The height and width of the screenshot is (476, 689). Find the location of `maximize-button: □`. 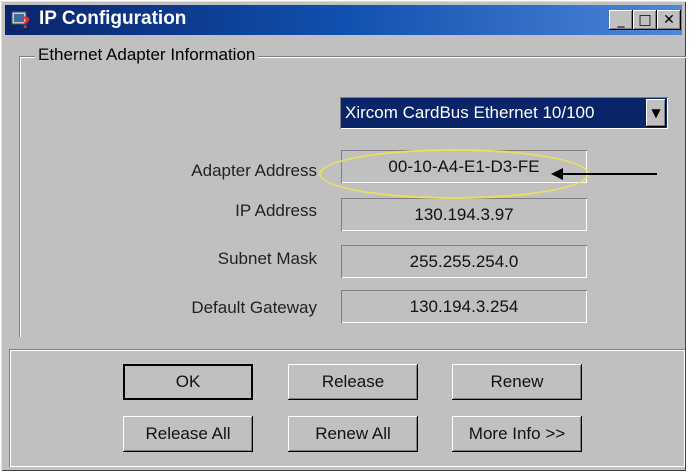

maximize-button: □ is located at coordinates (645, 20).